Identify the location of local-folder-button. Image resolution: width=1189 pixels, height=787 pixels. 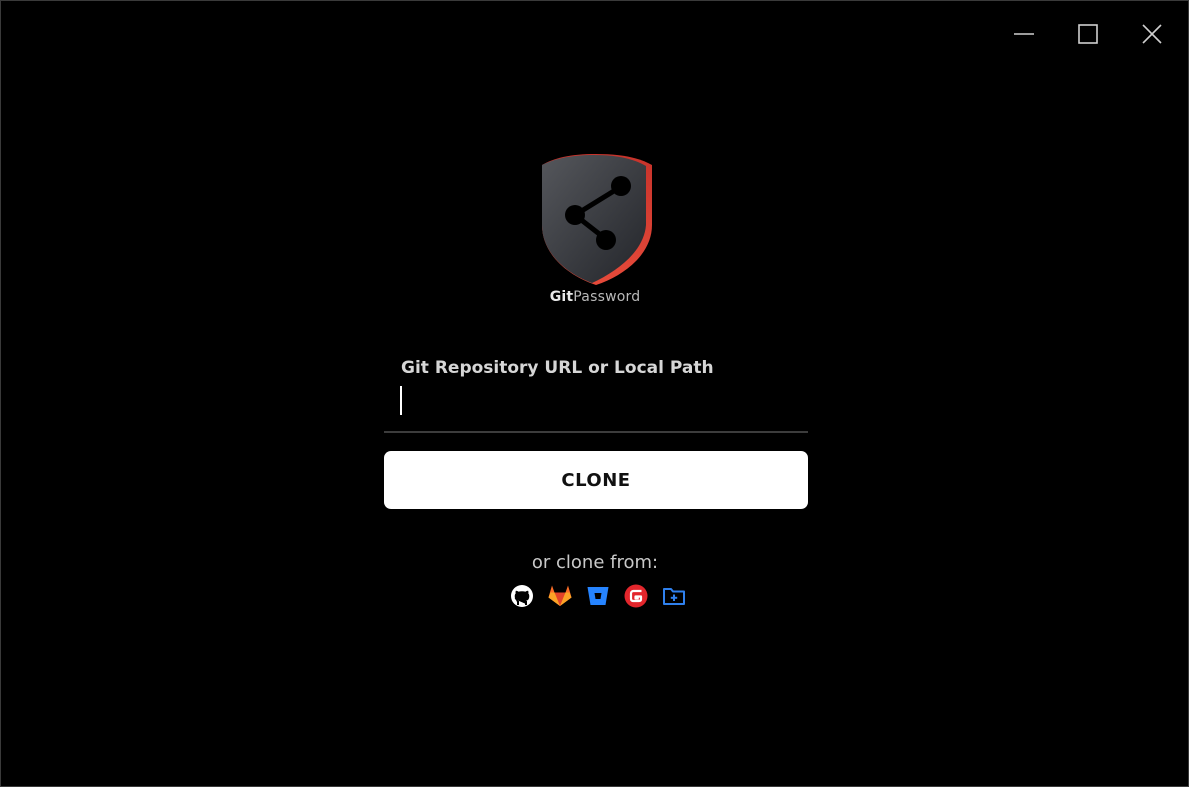
(674, 596).